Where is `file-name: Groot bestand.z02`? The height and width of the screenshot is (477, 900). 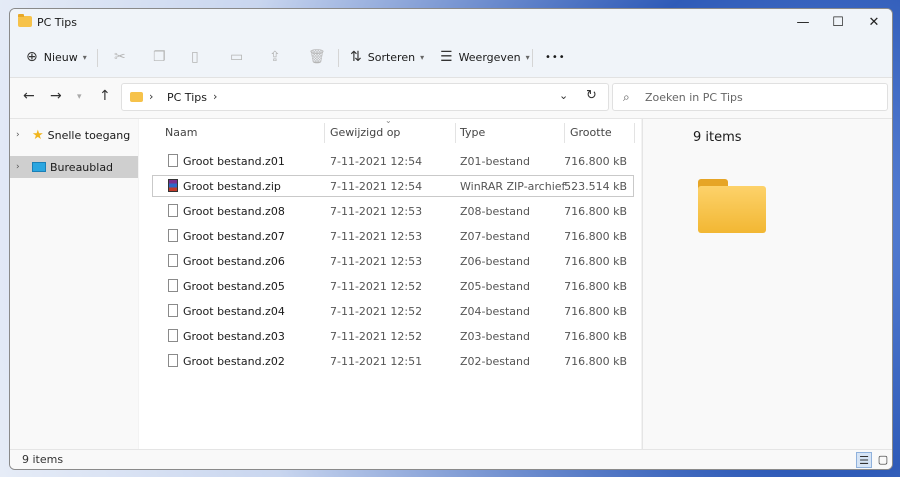
file-name: Groot bestand.z02 is located at coordinates (234, 361).